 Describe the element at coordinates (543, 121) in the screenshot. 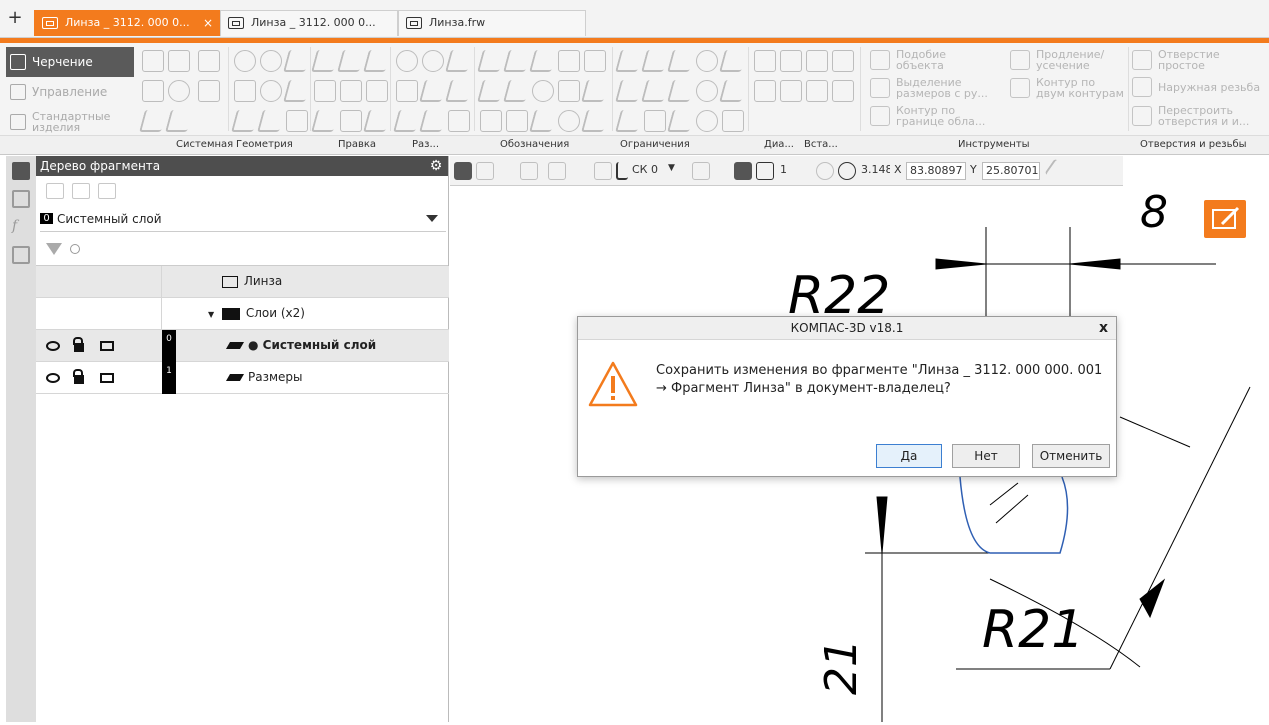

I see `weld-icon` at that location.